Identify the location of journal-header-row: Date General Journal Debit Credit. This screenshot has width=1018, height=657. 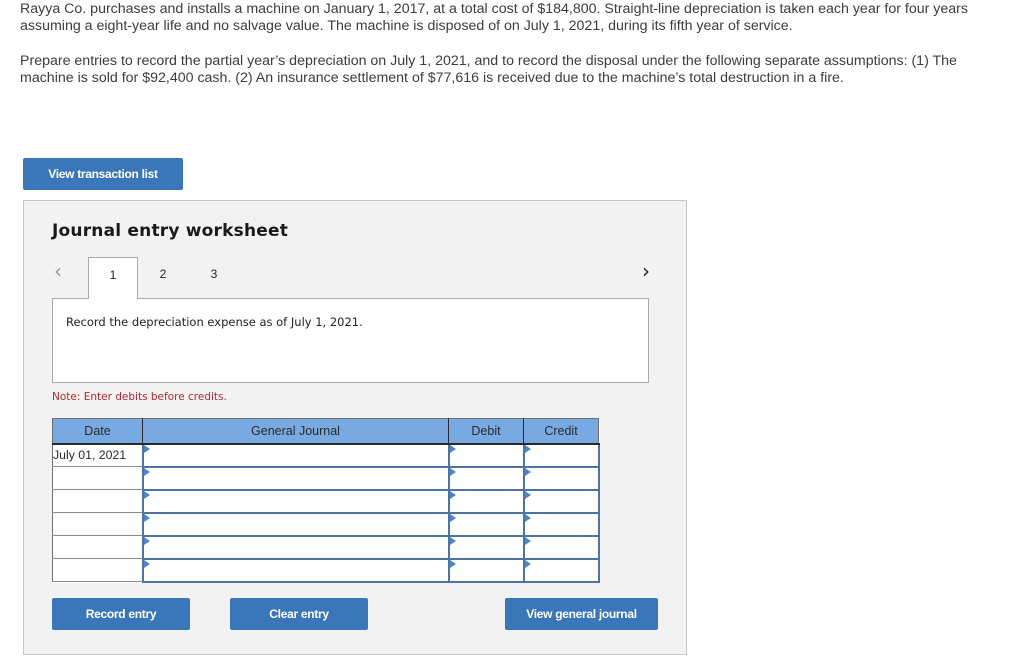
(325, 431).